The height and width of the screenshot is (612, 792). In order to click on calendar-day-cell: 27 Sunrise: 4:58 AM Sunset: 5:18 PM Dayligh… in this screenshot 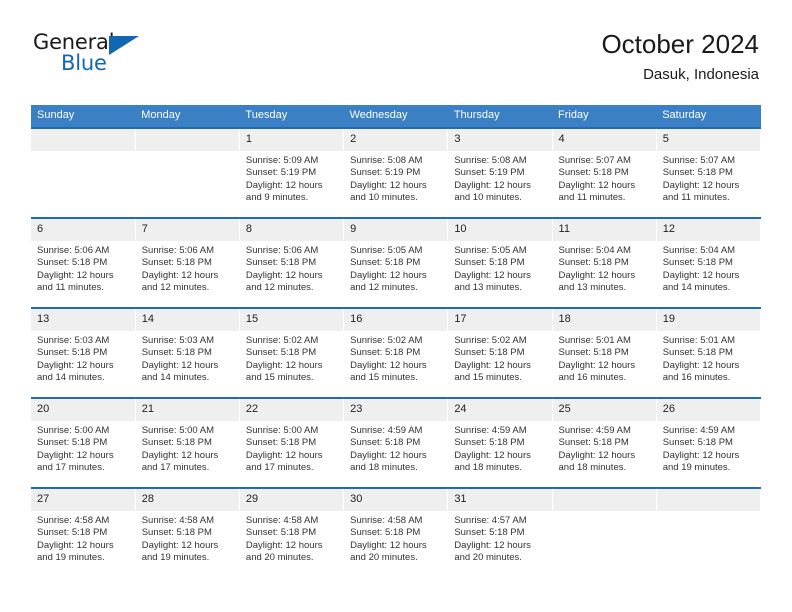, I will do `click(83, 532)`.